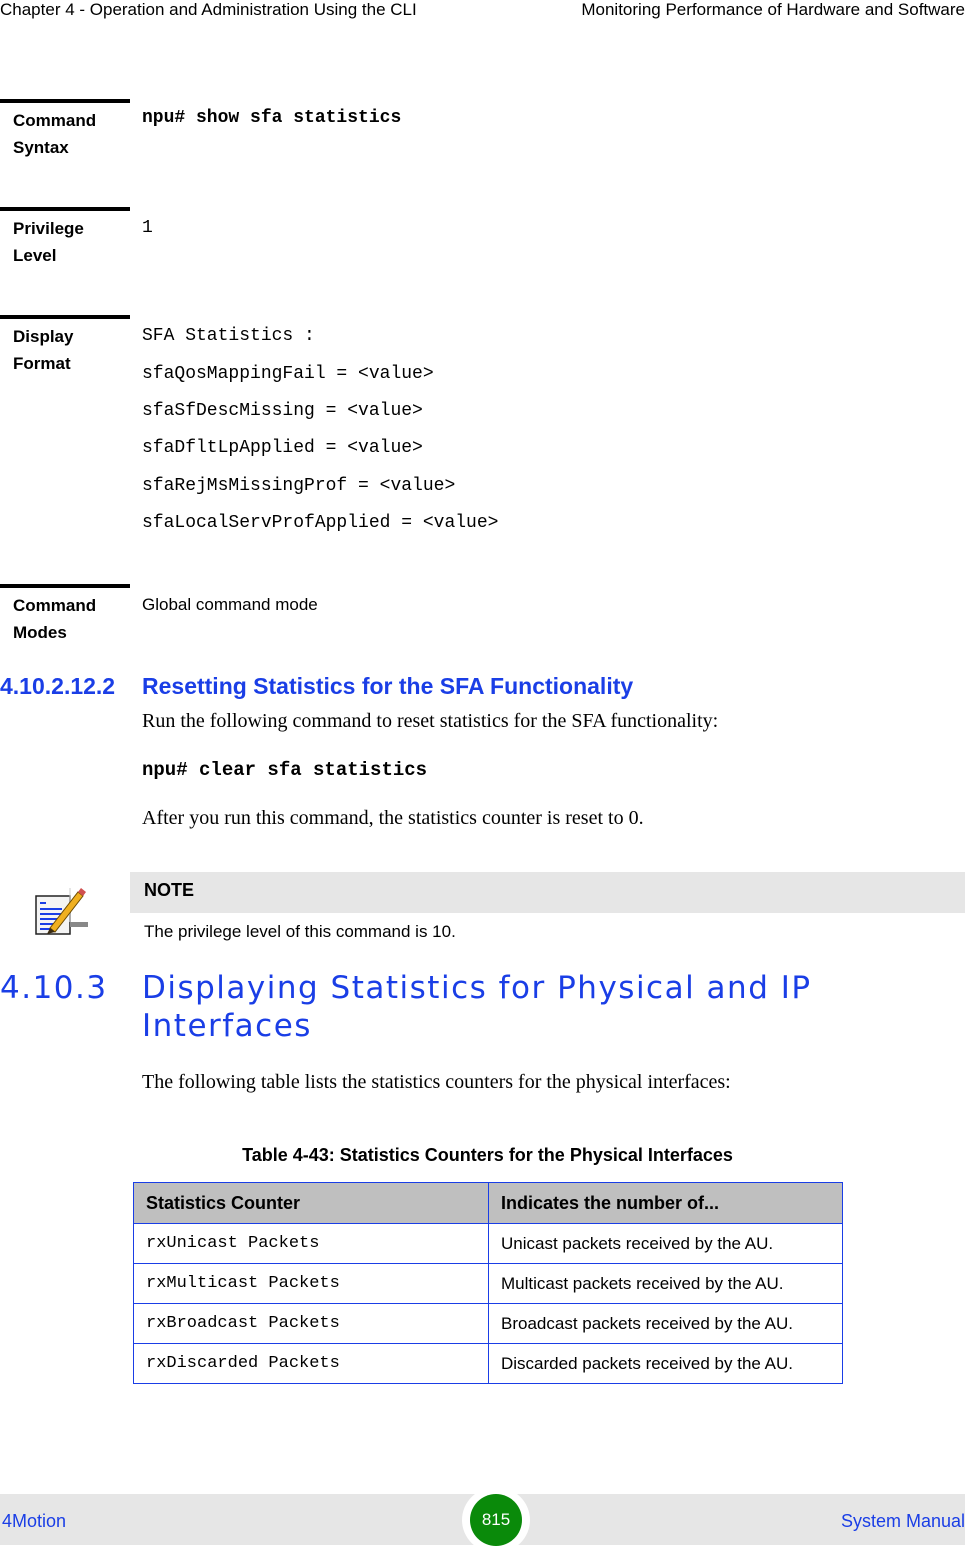 The image size is (965, 1553). What do you see at coordinates (482, 614) in the screenshot?
I see `command-modes-block: Command Modes Global command mode` at bounding box center [482, 614].